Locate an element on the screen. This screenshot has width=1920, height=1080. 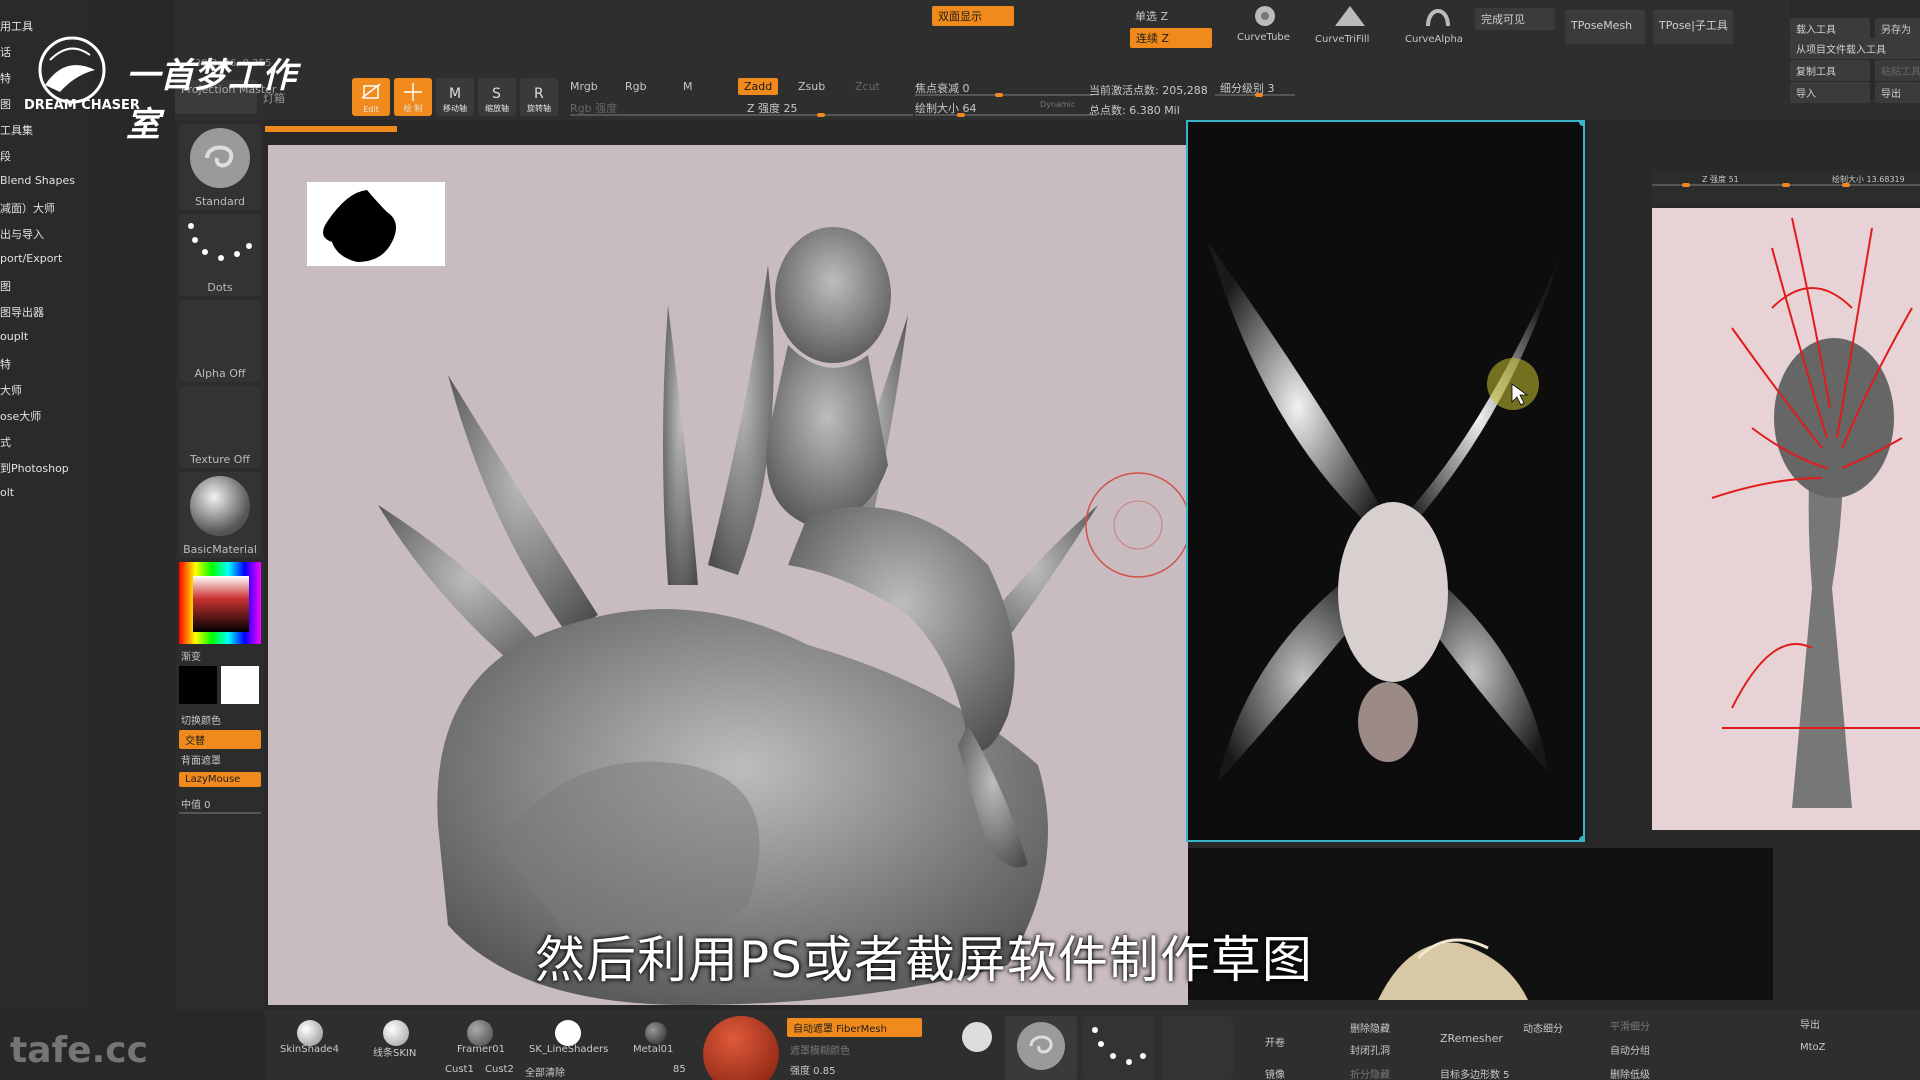
delete-hidden-button: 删除隐藏 is located at coordinates (1370, 1027).